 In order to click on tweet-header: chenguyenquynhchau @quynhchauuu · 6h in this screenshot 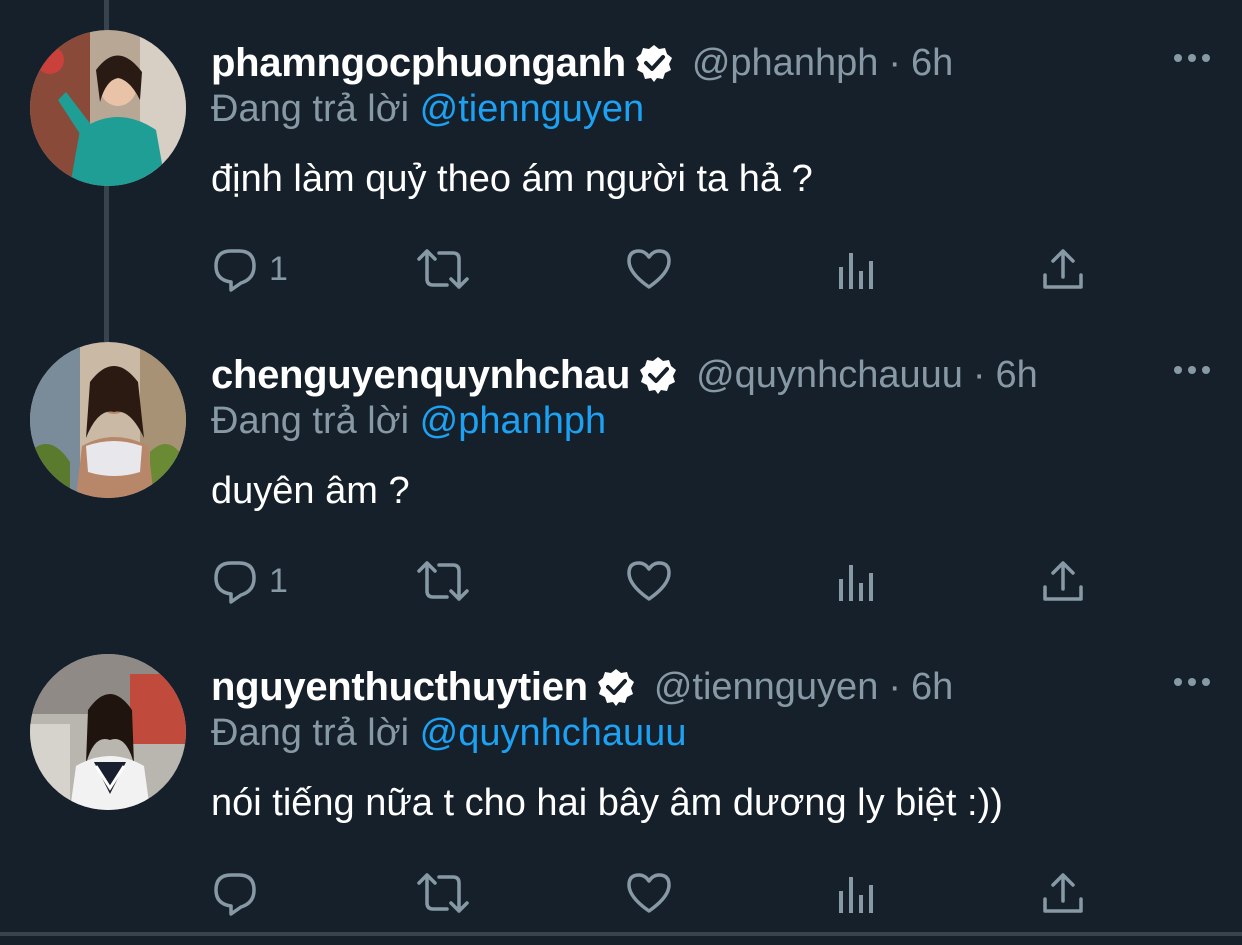, I will do `click(696, 375)`.